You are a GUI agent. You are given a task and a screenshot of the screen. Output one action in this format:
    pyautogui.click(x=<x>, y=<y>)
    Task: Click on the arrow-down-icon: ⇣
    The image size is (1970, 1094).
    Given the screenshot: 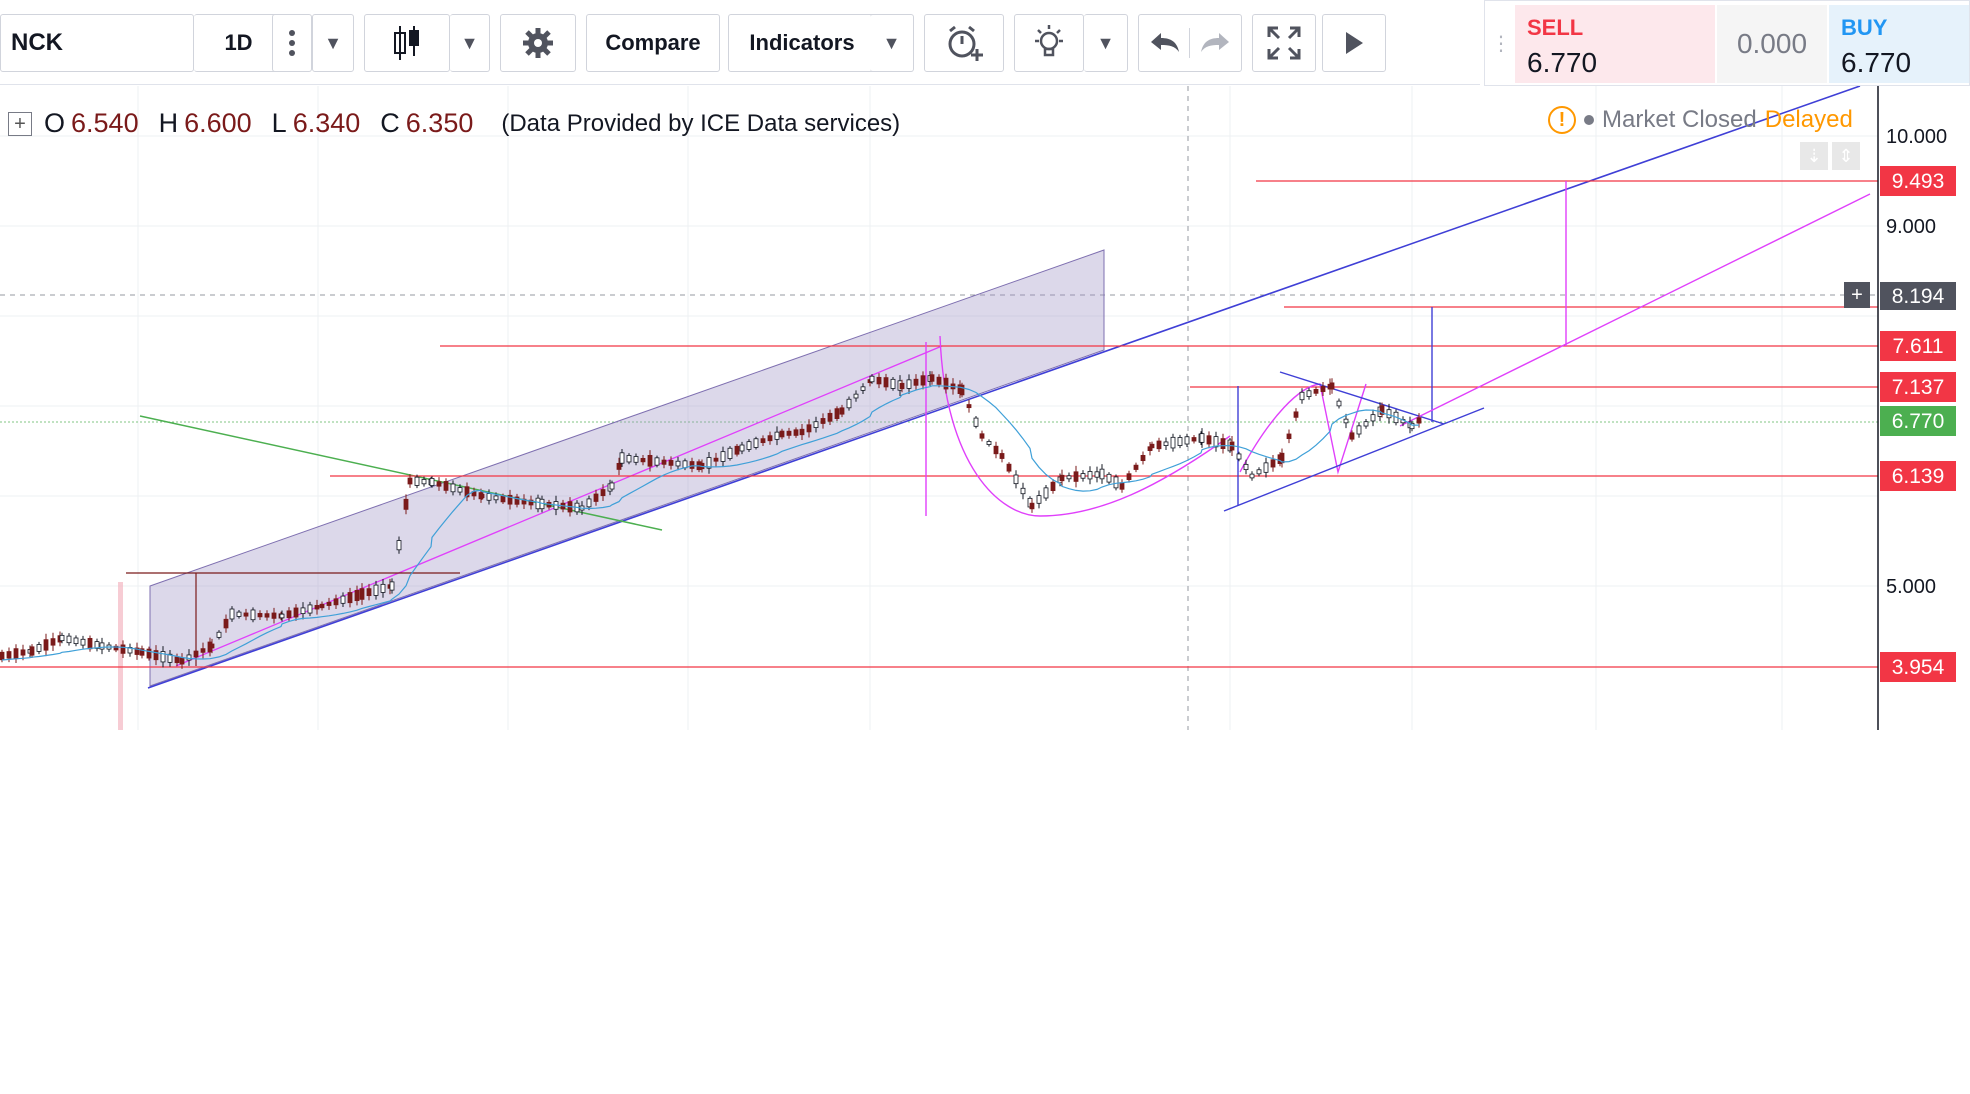 What is the action you would take?
    pyautogui.click(x=1814, y=156)
    